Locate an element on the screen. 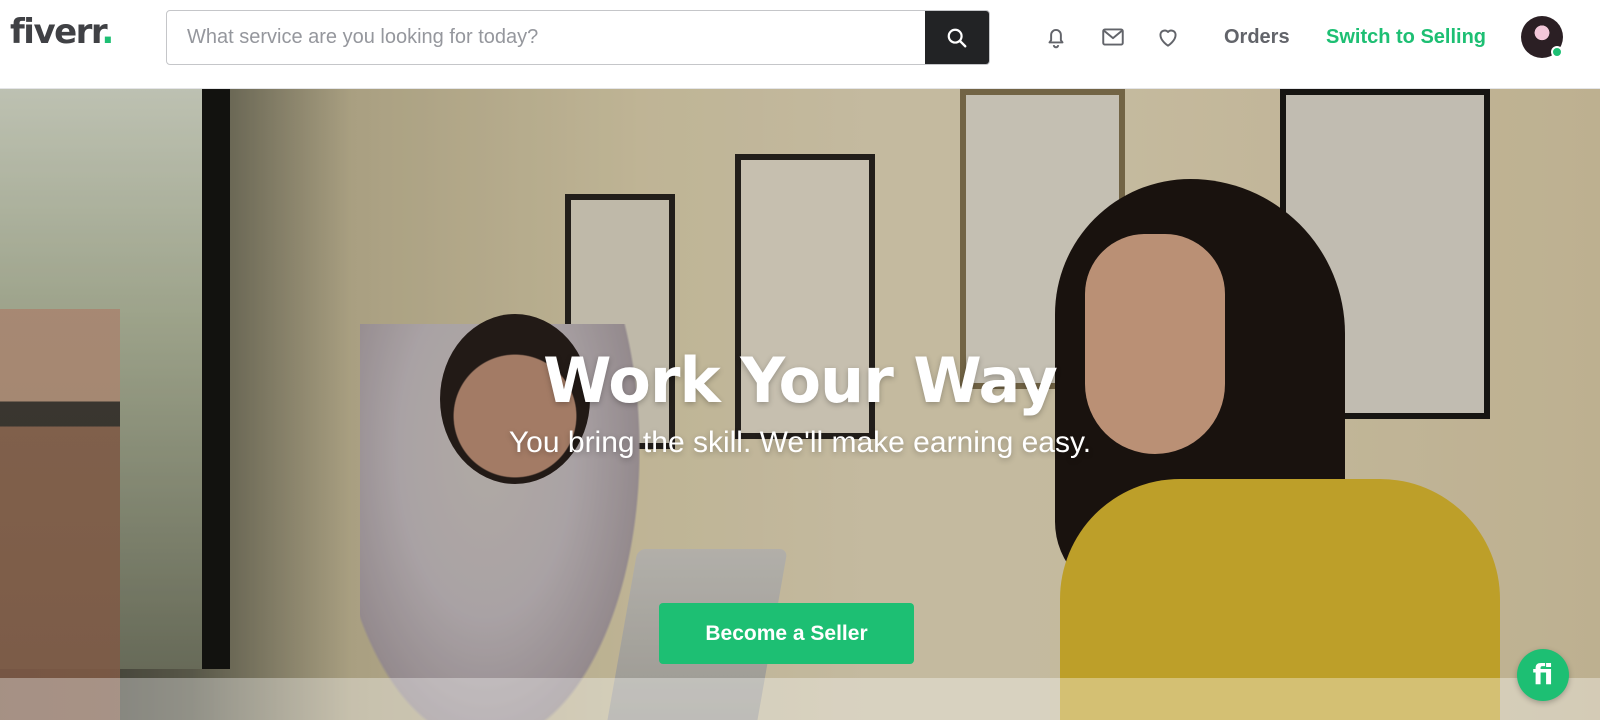 This screenshot has height=720, width=1600. search-button is located at coordinates (957, 37).